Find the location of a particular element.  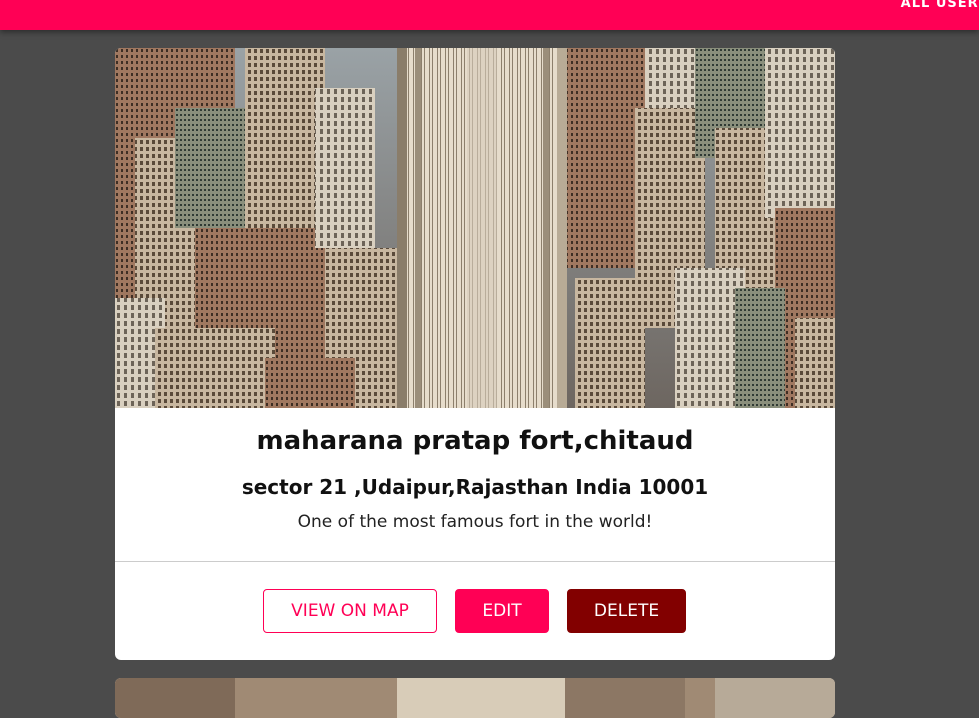

edit-button: EDIT is located at coordinates (502, 611).